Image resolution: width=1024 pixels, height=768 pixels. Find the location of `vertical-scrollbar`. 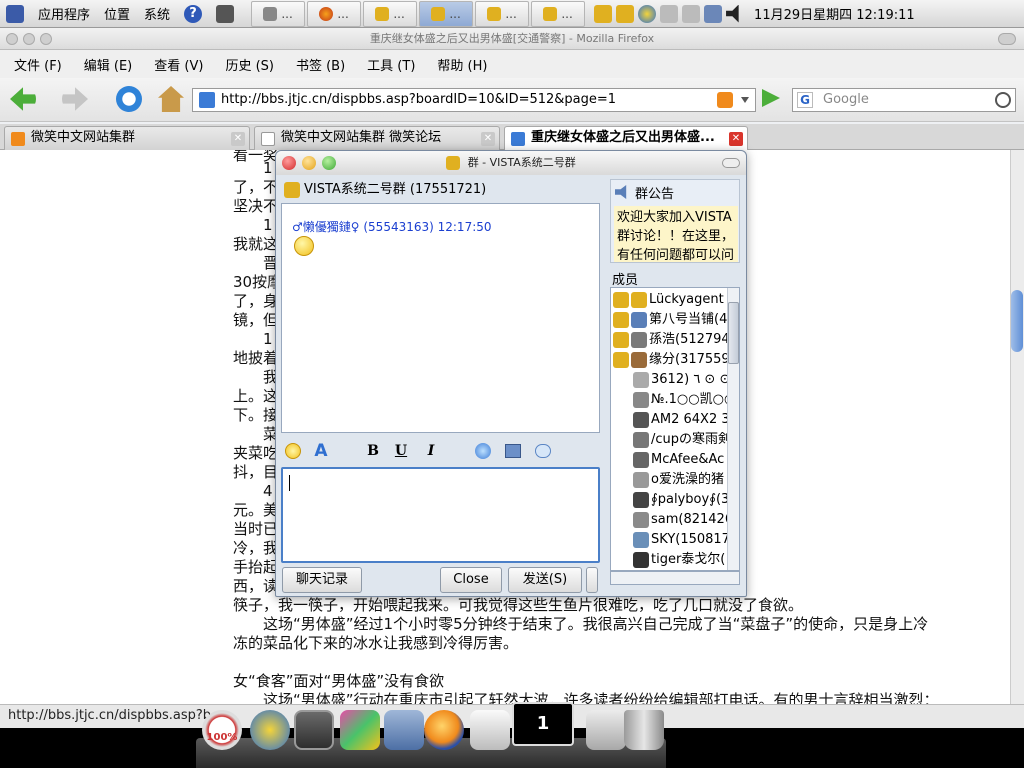

vertical-scrollbar is located at coordinates (1017, 427).